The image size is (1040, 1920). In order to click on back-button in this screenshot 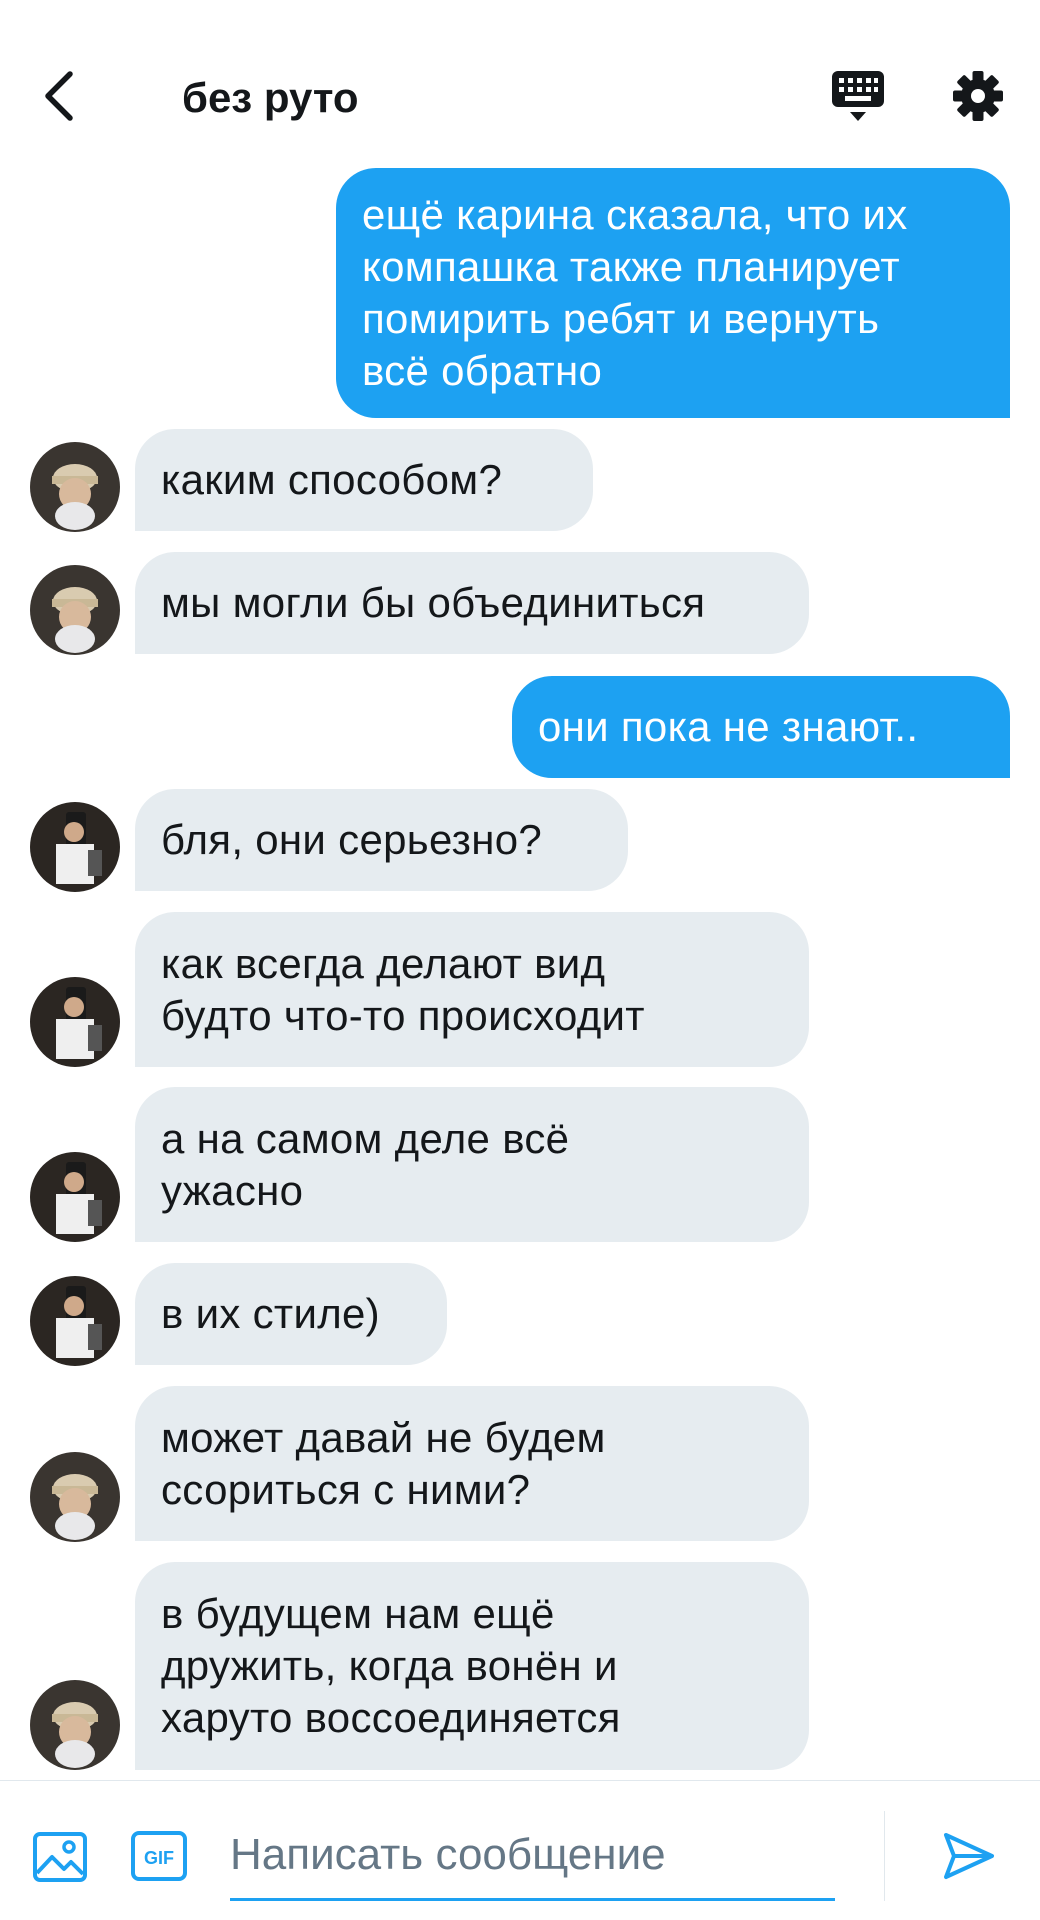, I will do `click(60, 98)`.